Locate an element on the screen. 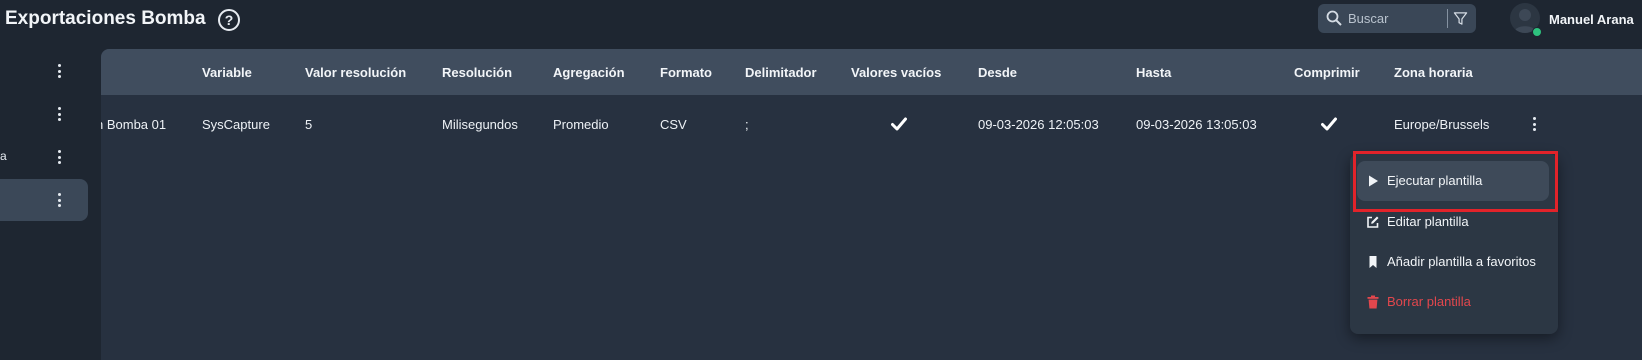  filter-icon is located at coordinates (1460, 18).